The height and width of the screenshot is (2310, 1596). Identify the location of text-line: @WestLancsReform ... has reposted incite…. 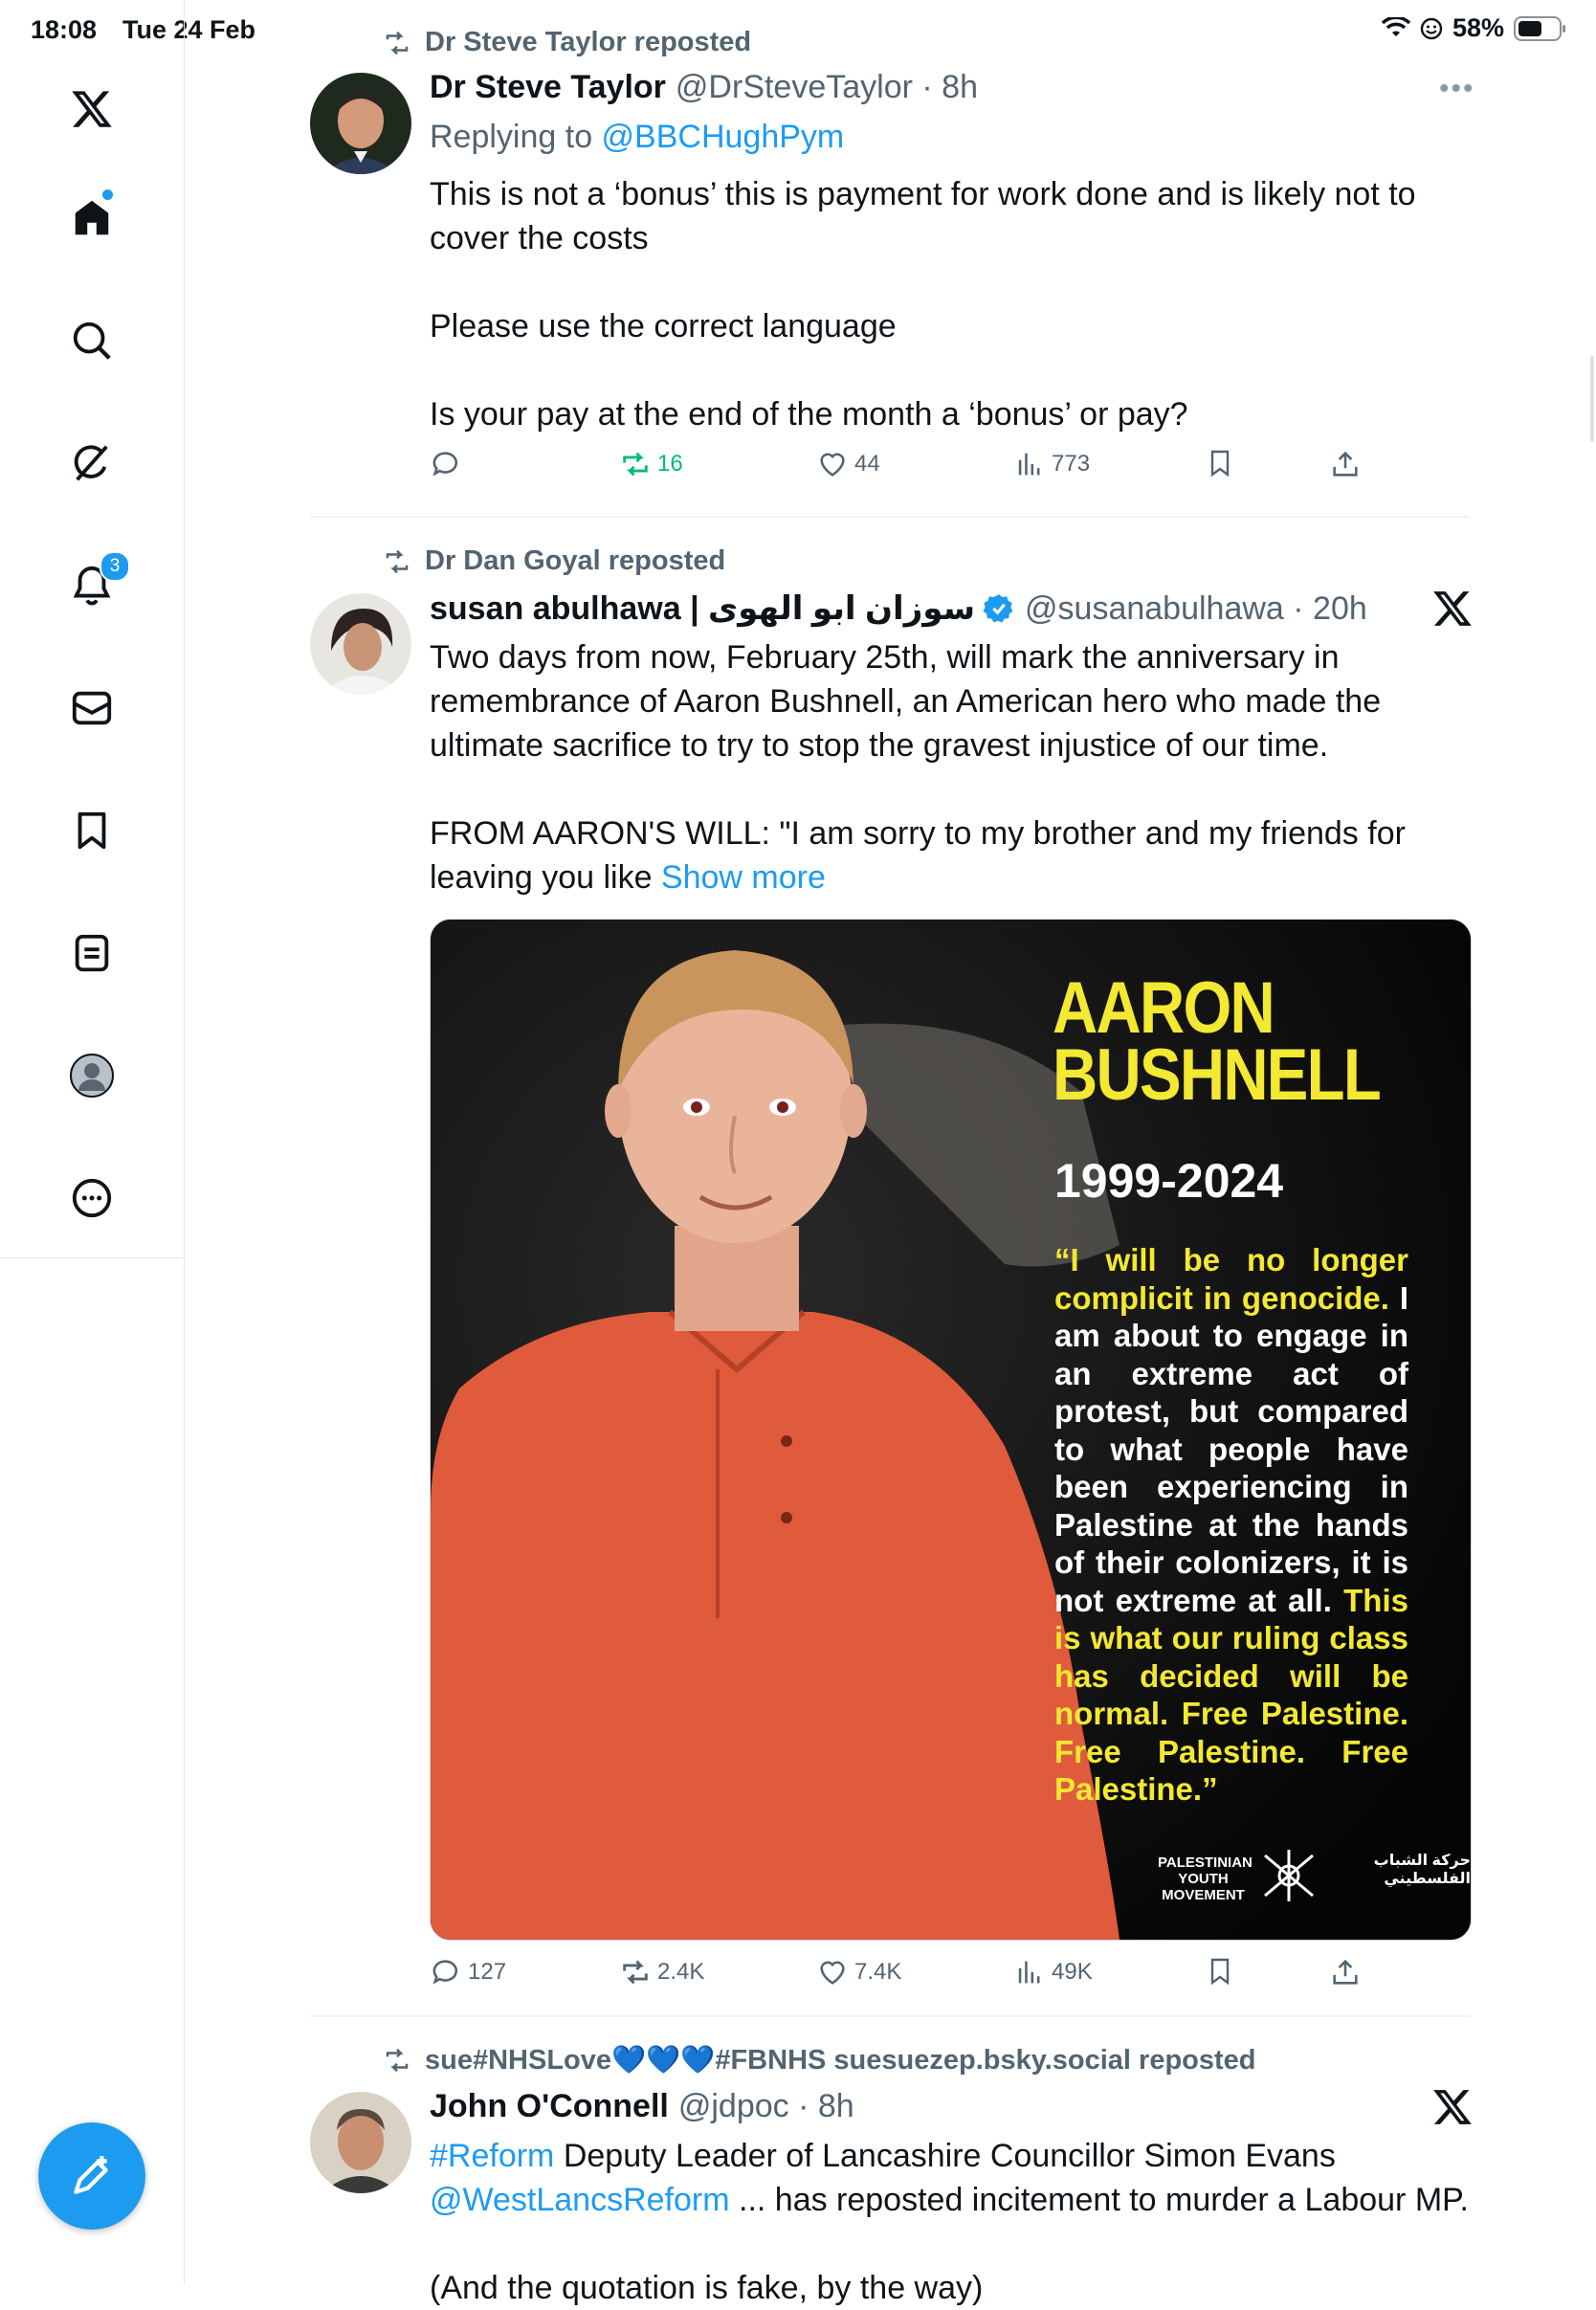
(950, 2200).